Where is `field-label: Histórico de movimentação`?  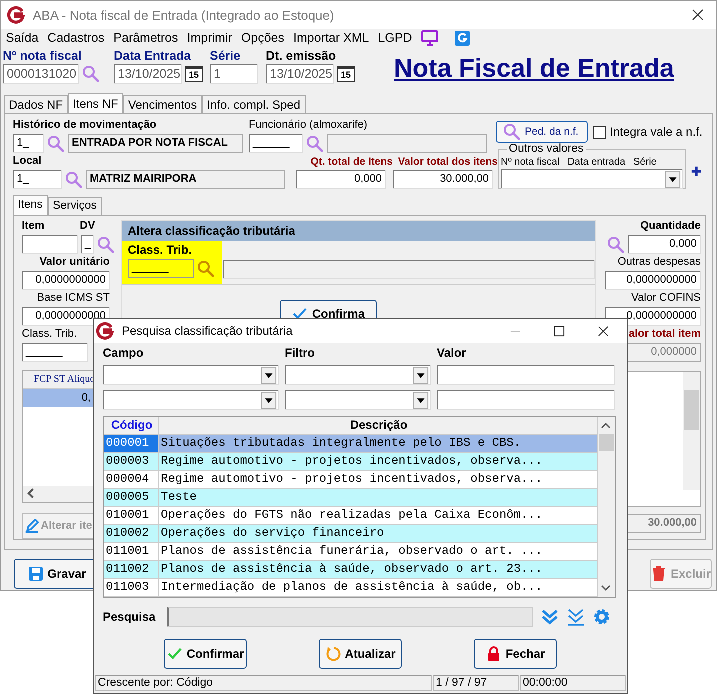
field-label: Histórico de movimentação is located at coordinates (85, 125).